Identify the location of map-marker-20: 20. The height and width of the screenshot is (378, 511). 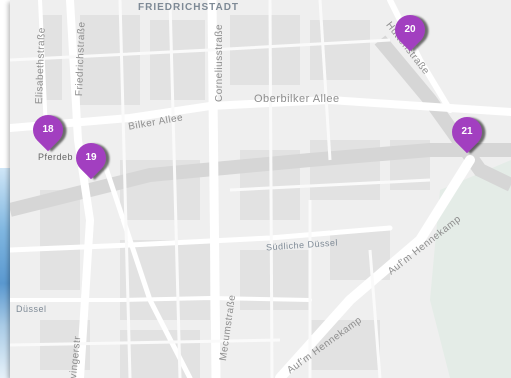
(410, 30).